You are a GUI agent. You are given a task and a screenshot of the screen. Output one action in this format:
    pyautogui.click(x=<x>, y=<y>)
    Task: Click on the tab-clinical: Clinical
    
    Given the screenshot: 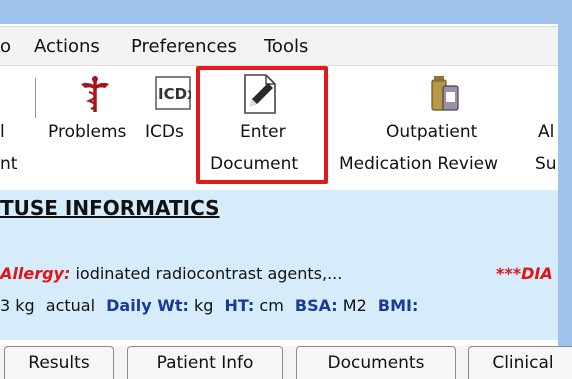 What is the action you would take?
    pyautogui.click(x=520, y=362)
    